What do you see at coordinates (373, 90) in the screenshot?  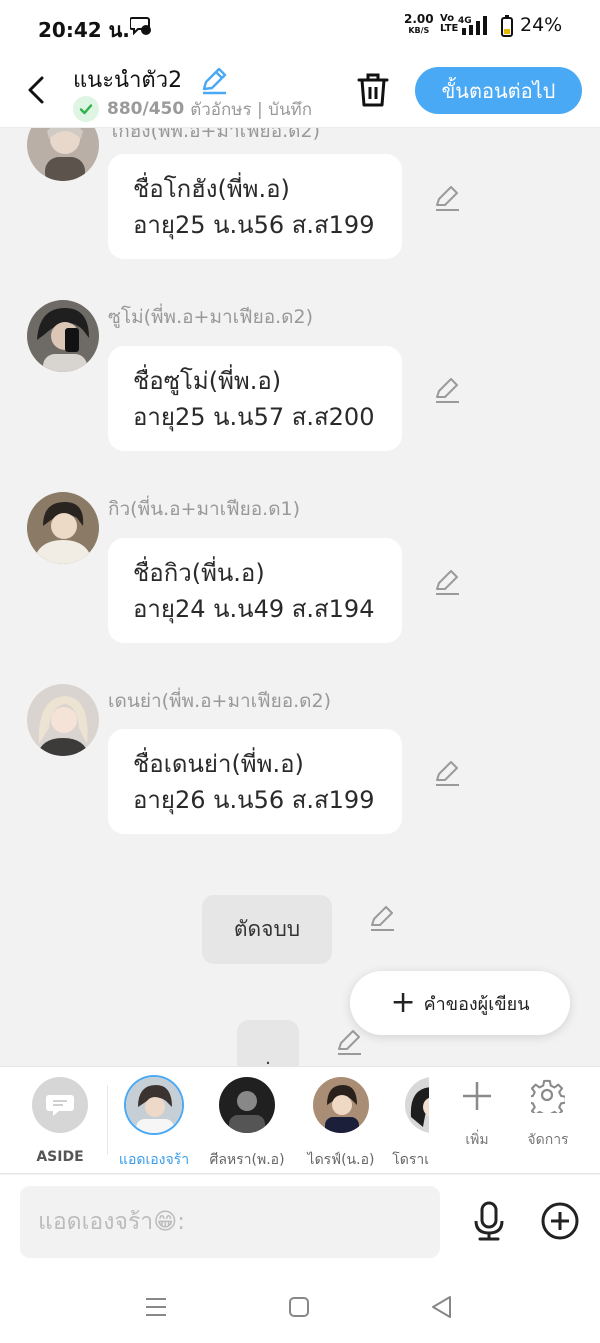 I see `trash-icon` at bounding box center [373, 90].